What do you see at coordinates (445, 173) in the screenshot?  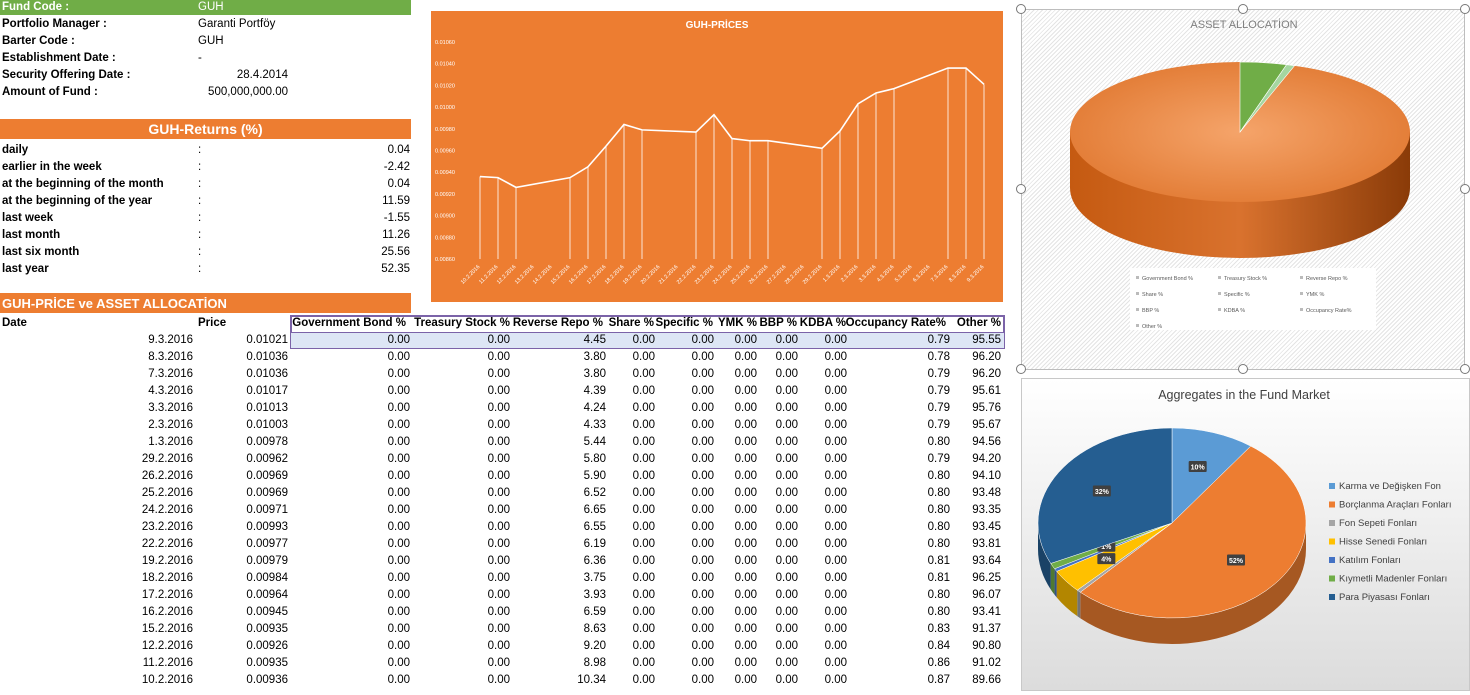 I see `y-tick-label: 0.00940` at bounding box center [445, 173].